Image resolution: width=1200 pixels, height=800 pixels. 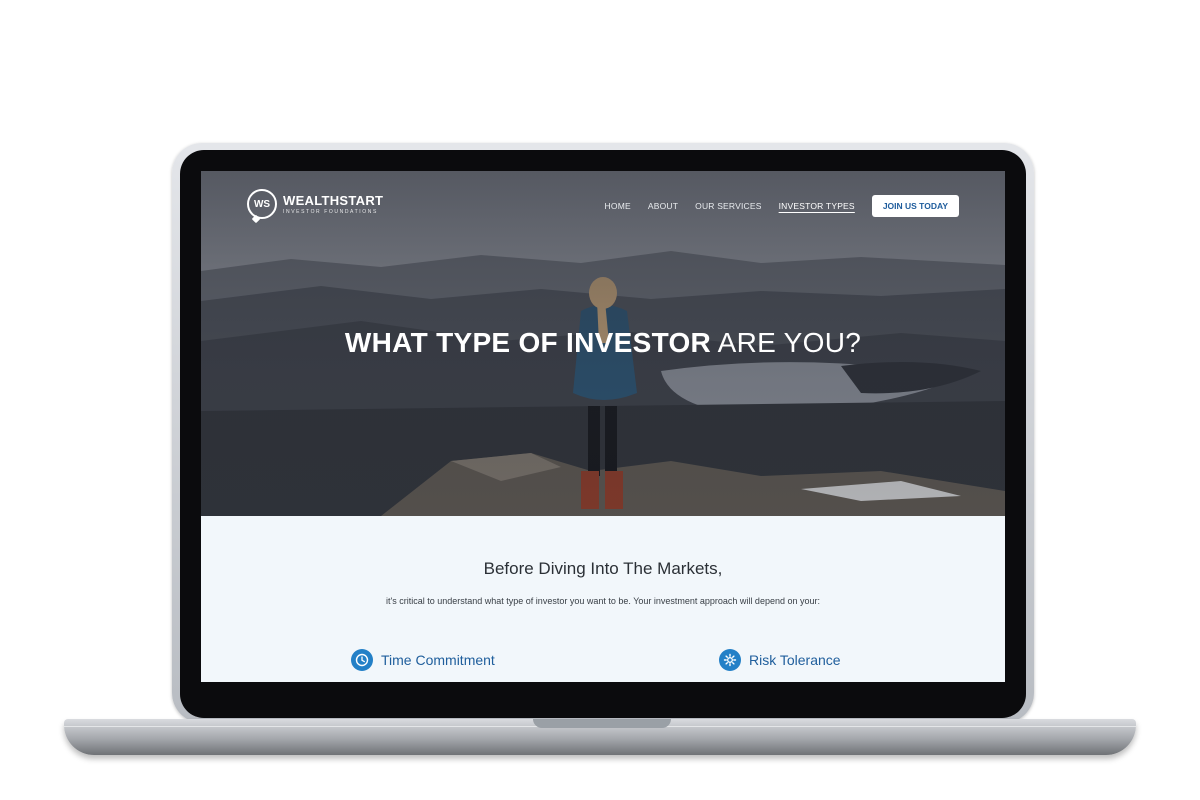 I want to click on clock-icon, so click(x=362, y=660).